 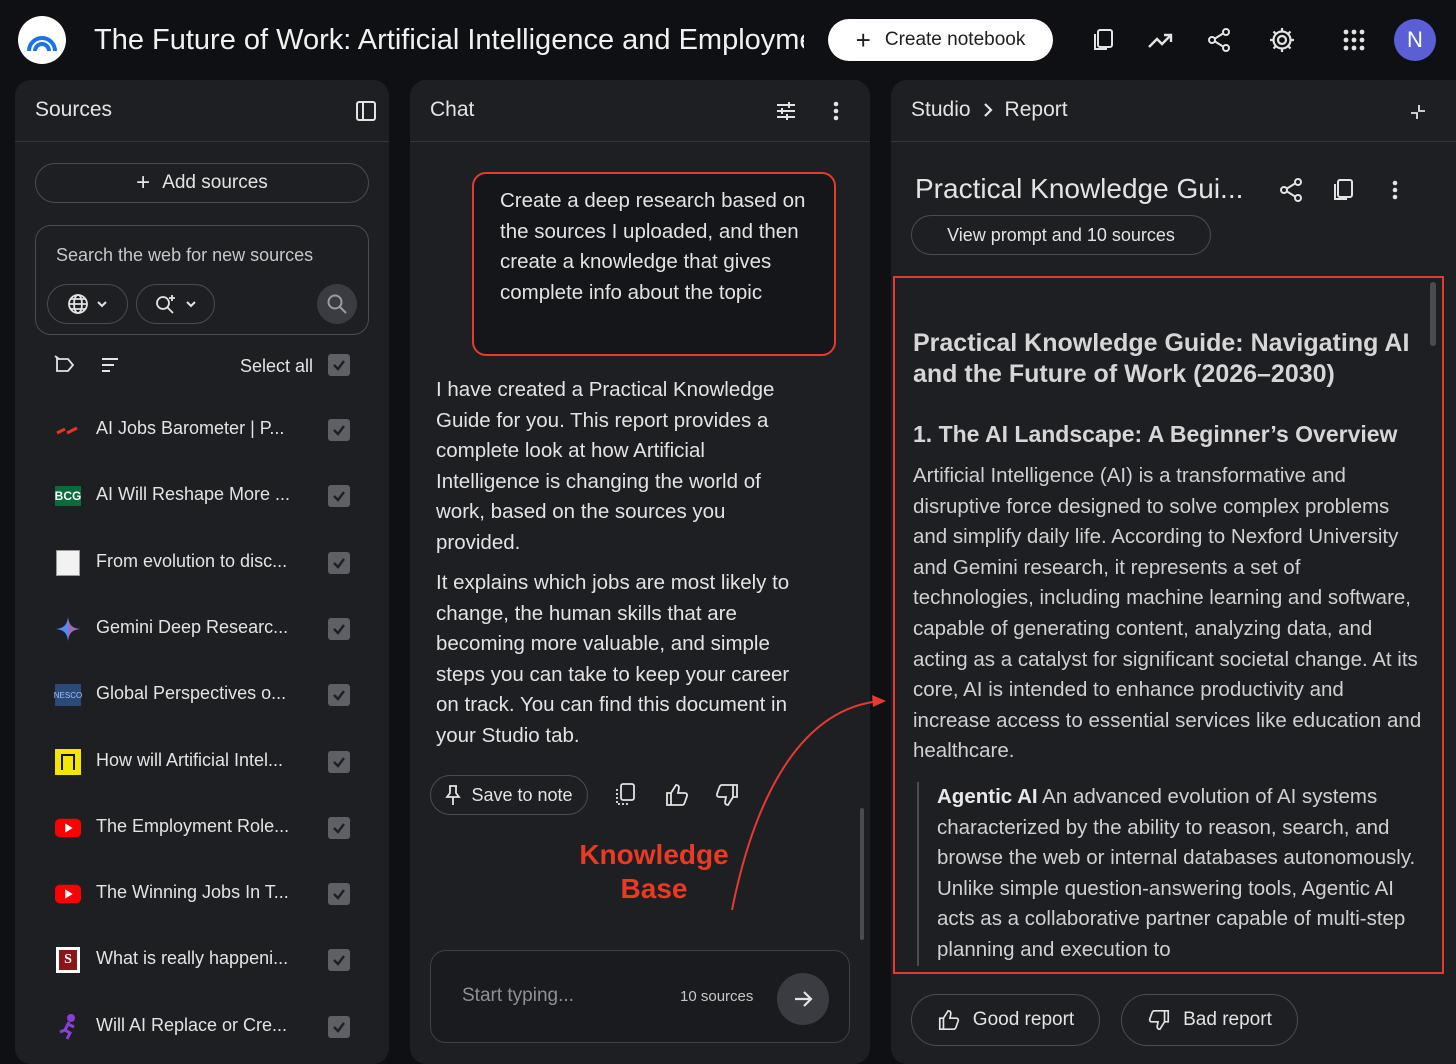 What do you see at coordinates (1395, 190) in the screenshot?
I see `more-vert-icon` at bounding box center [1395, 190].